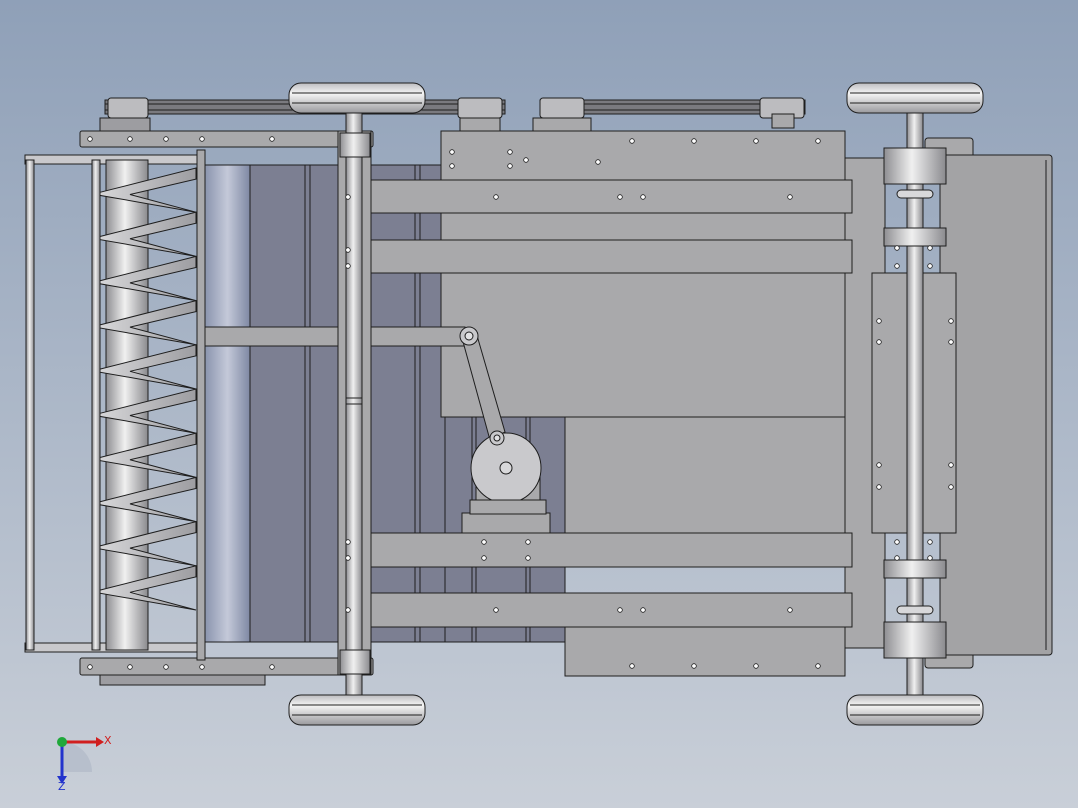 The image size is (1078, 808). I want to click on axis-x-label: X, so click(108, 740).